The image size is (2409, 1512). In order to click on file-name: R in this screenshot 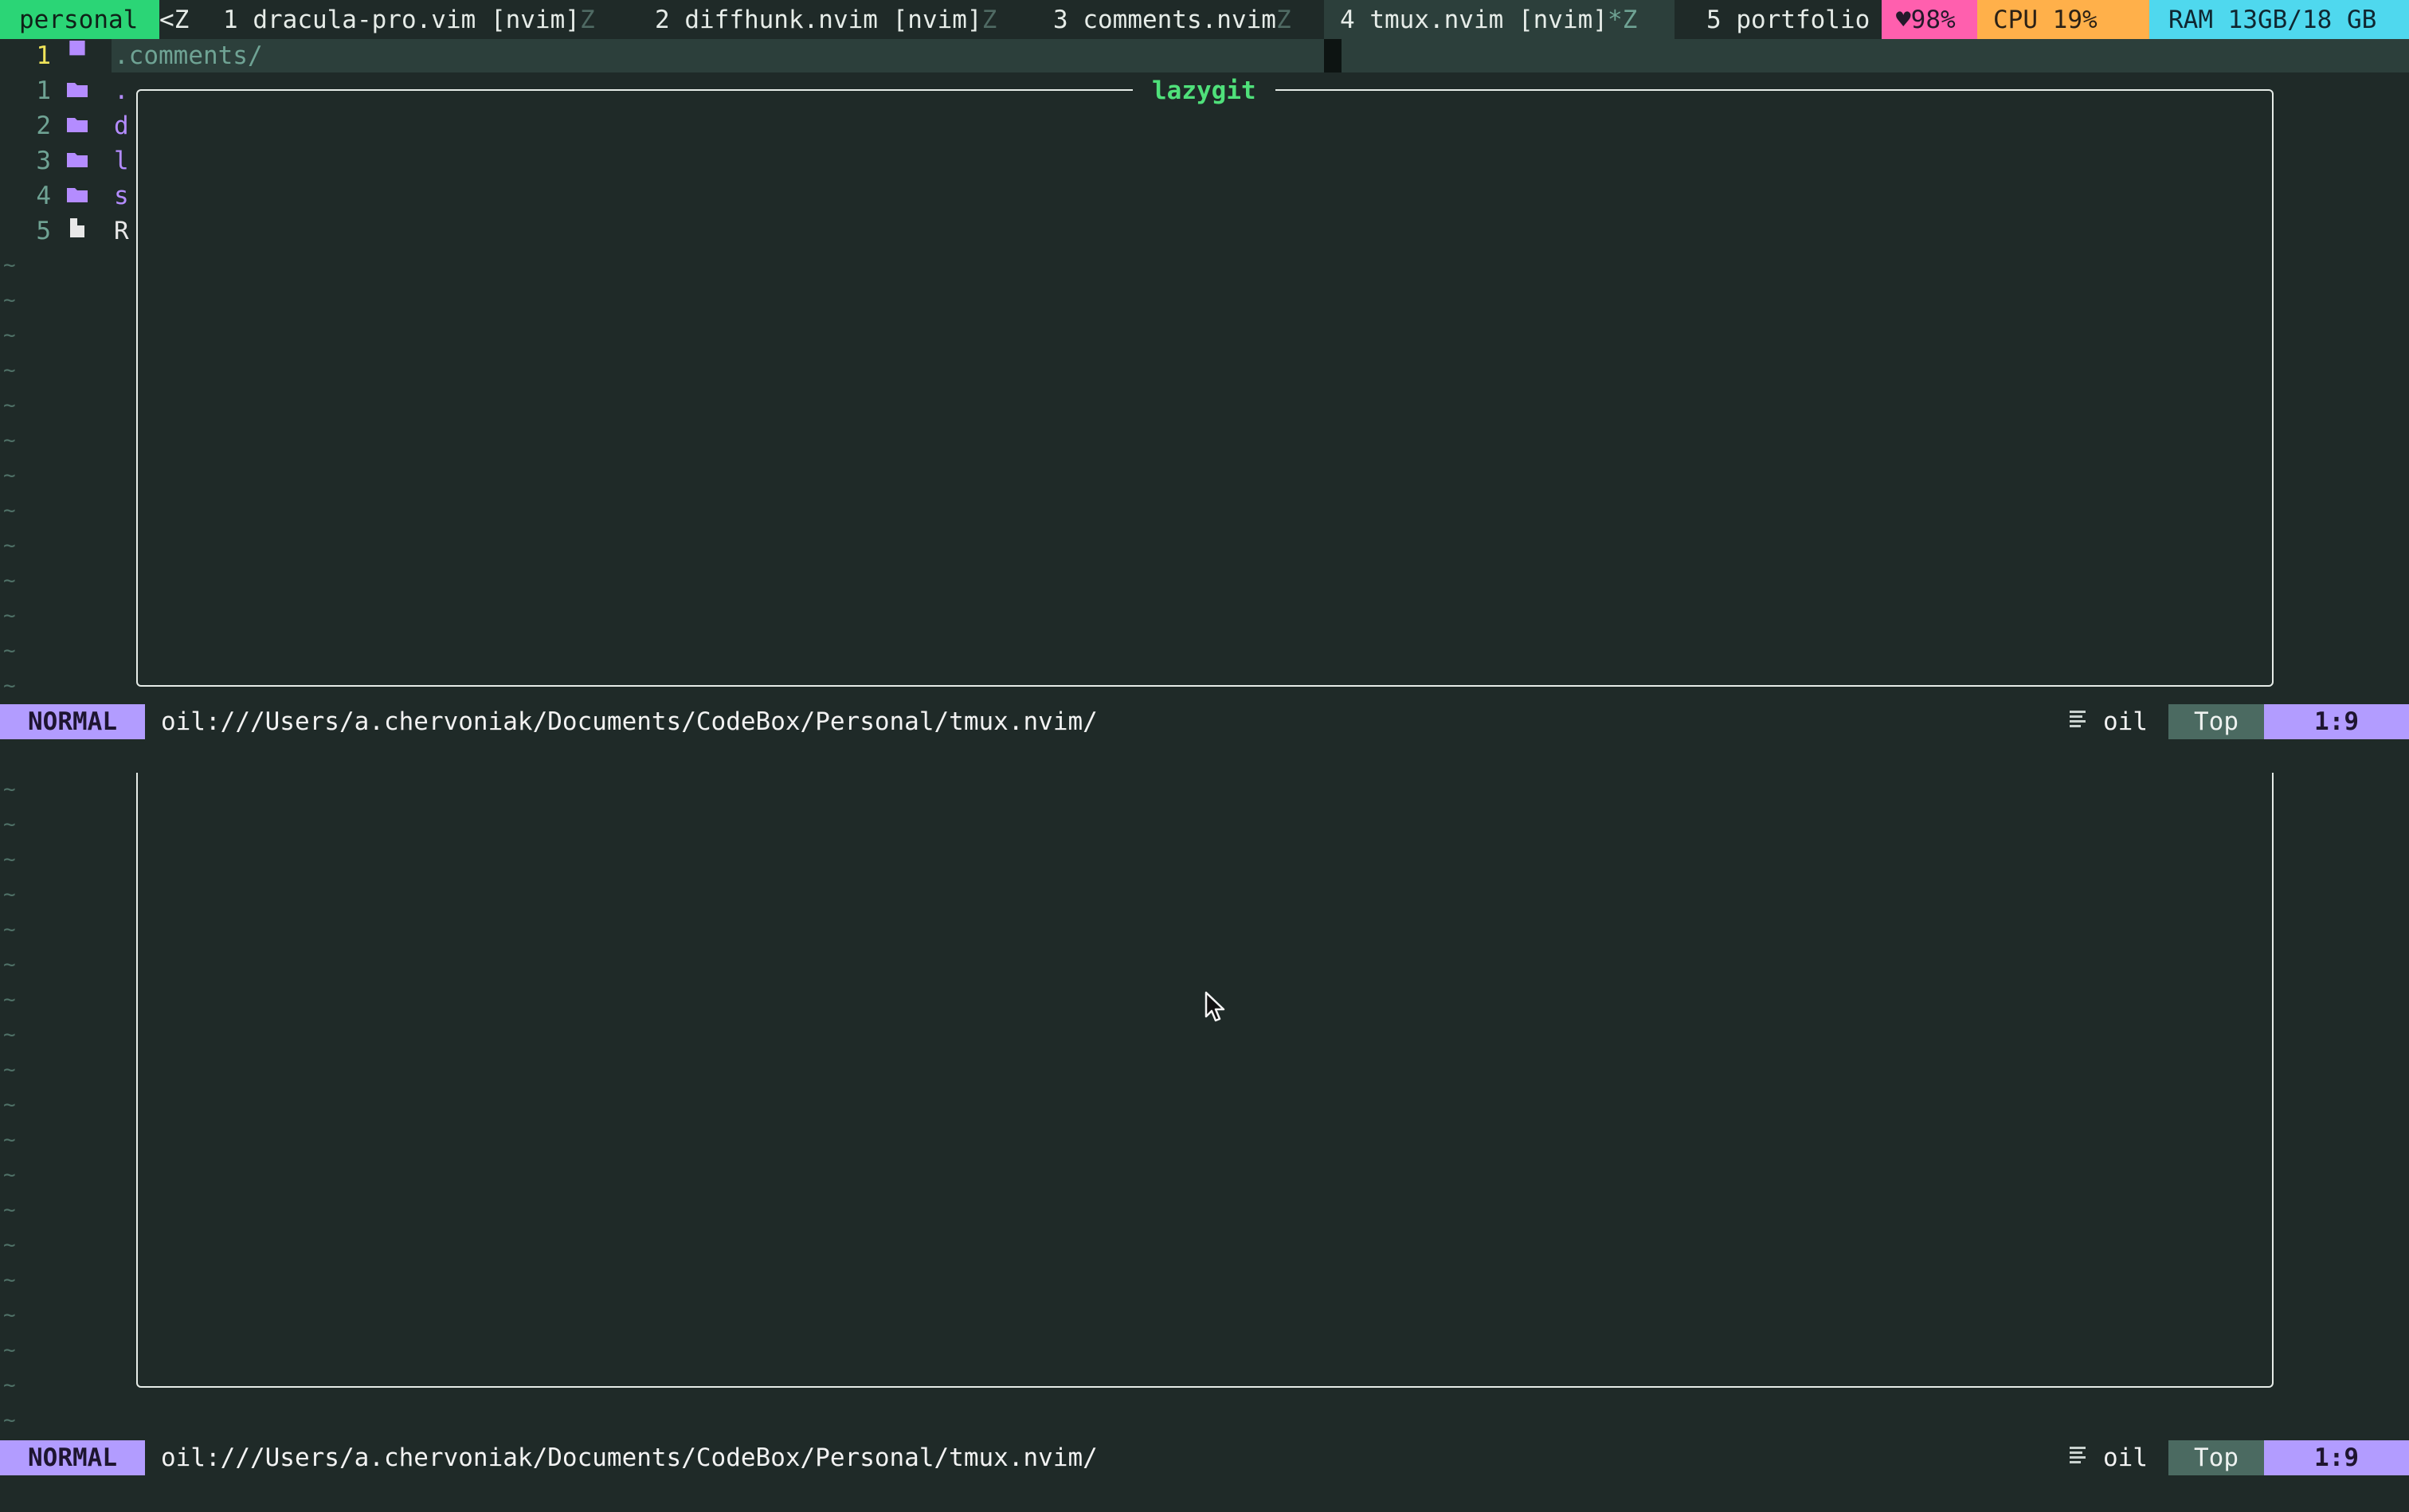, I will do `click(121, 231)`.